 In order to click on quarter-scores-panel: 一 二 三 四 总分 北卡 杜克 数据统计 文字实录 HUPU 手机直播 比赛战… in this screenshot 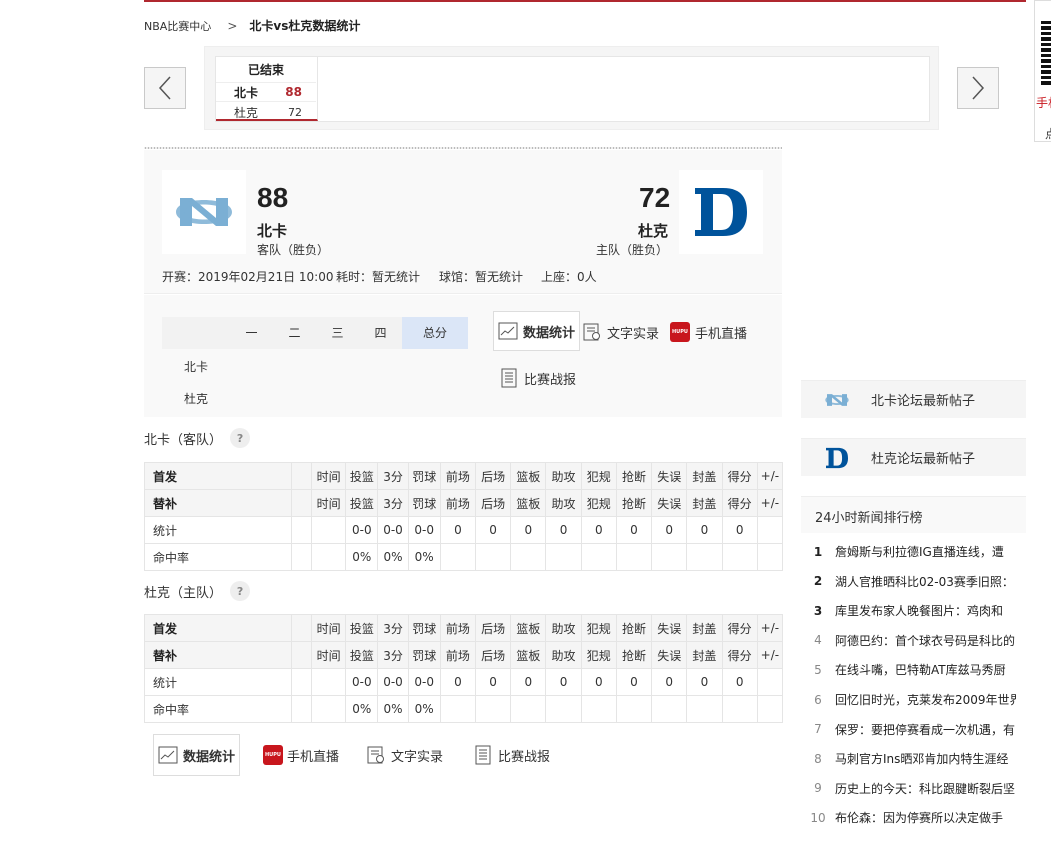, I will do `click(463, 356)`.